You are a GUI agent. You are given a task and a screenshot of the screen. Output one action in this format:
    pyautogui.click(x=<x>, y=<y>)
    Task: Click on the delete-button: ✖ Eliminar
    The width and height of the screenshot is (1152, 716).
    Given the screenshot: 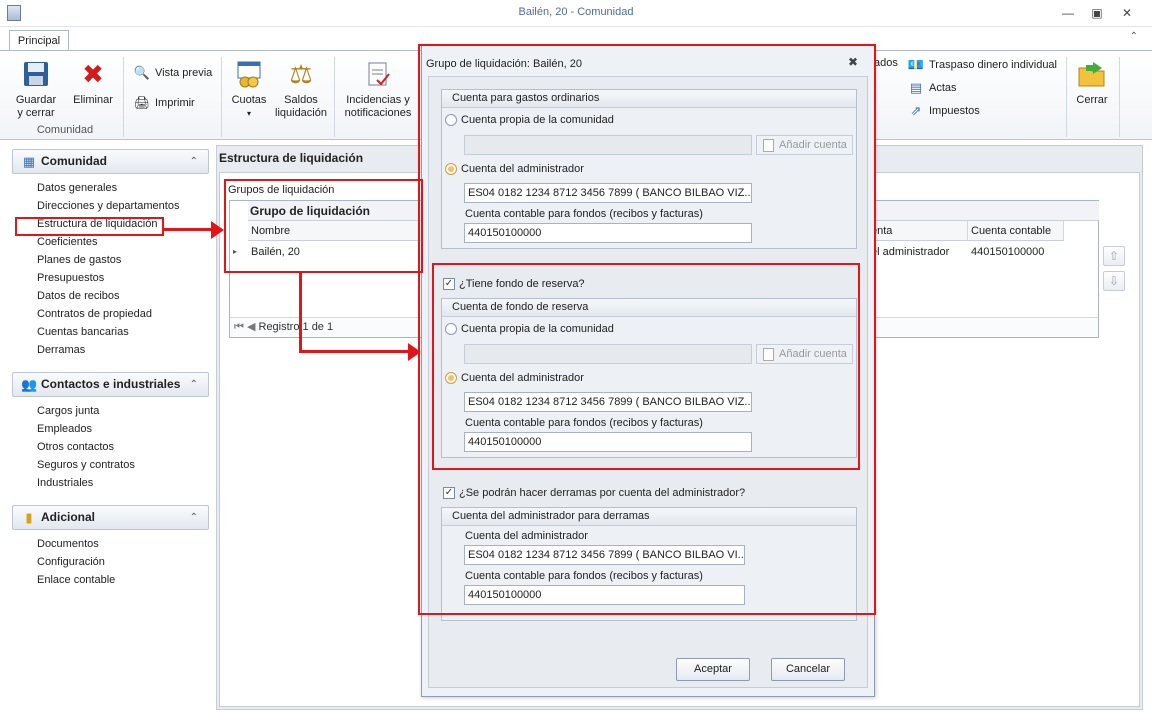 What is the action you would take?
    pyautogui.click(x=93, y=82)
    